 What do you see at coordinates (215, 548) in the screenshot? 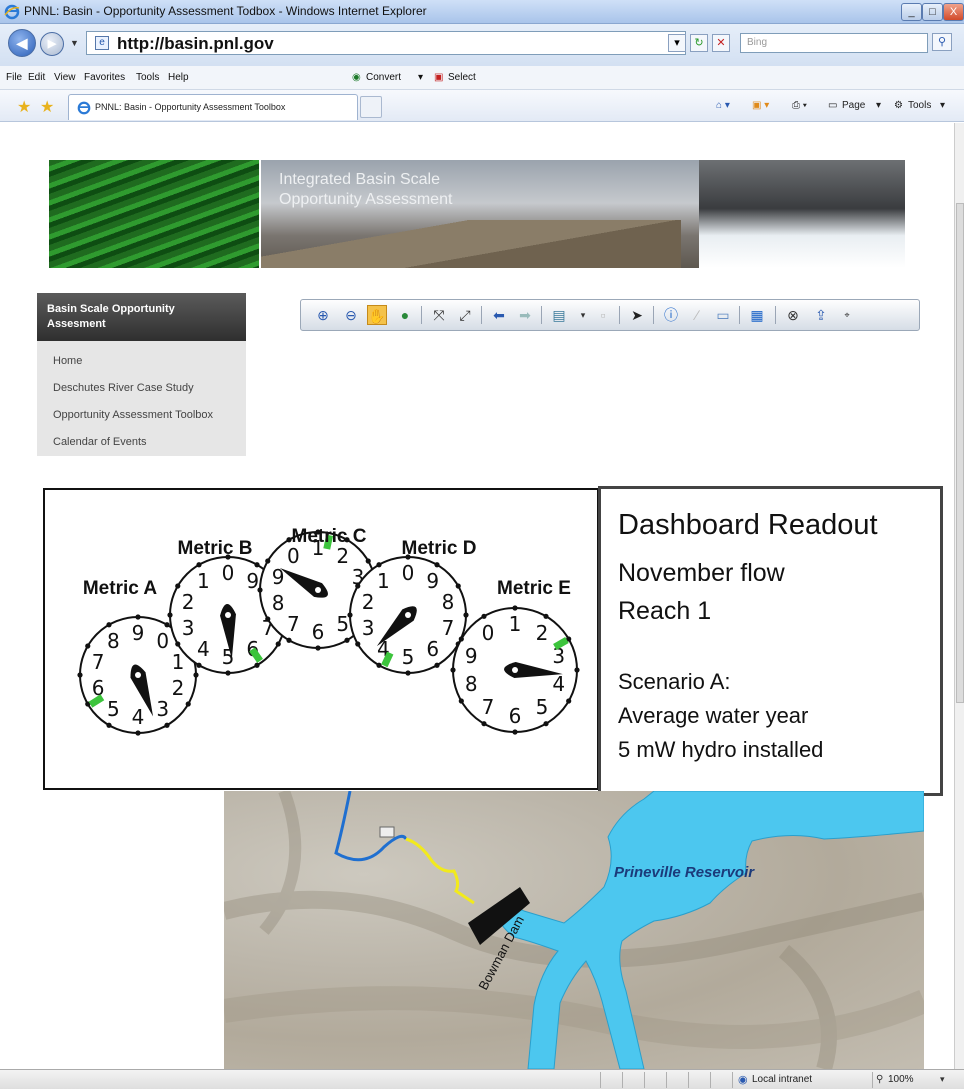
I see `dial-label: Metric B` at bounding box center [215, 548].